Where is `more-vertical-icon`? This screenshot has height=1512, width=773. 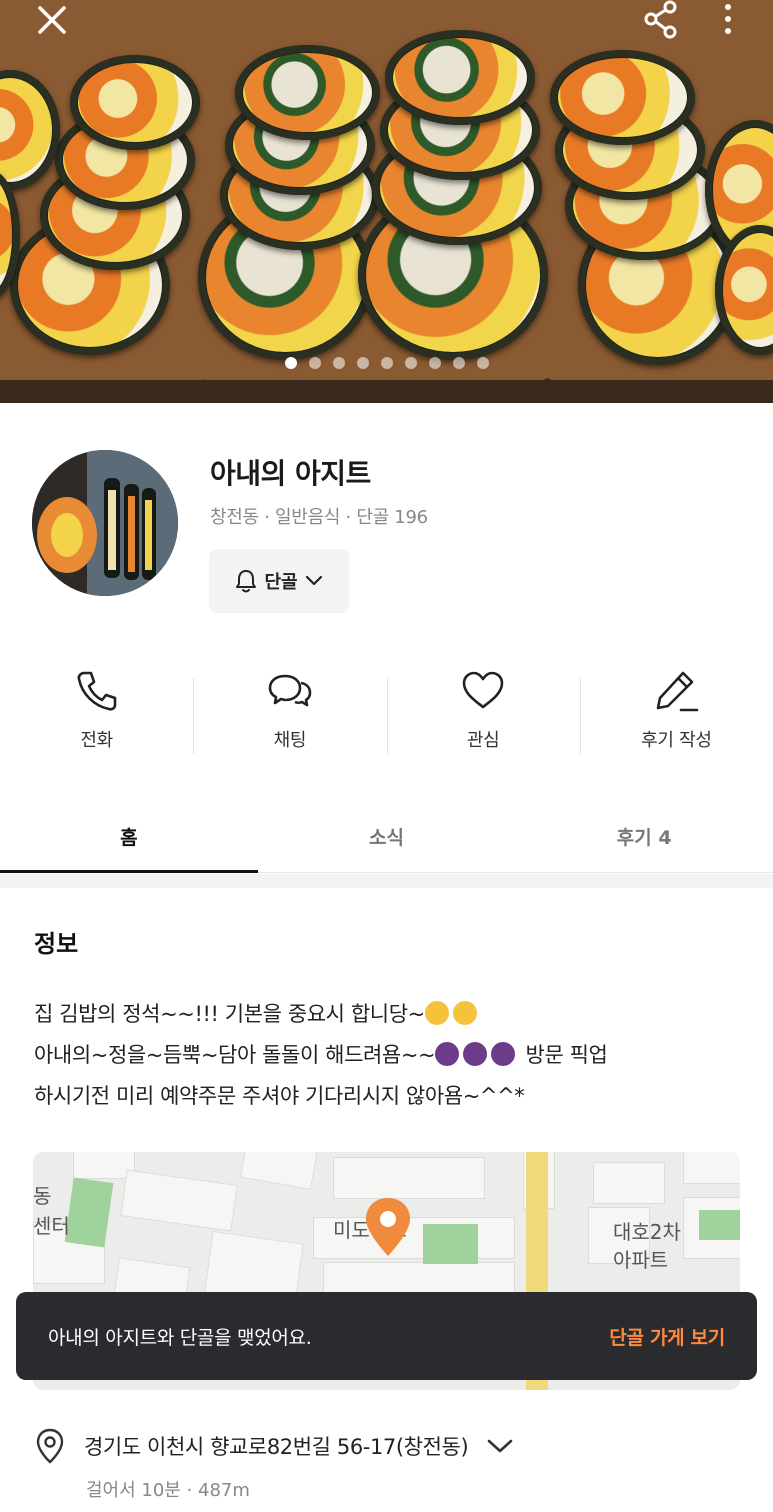 more-vertical-icon is located at coordinates (728, 19).